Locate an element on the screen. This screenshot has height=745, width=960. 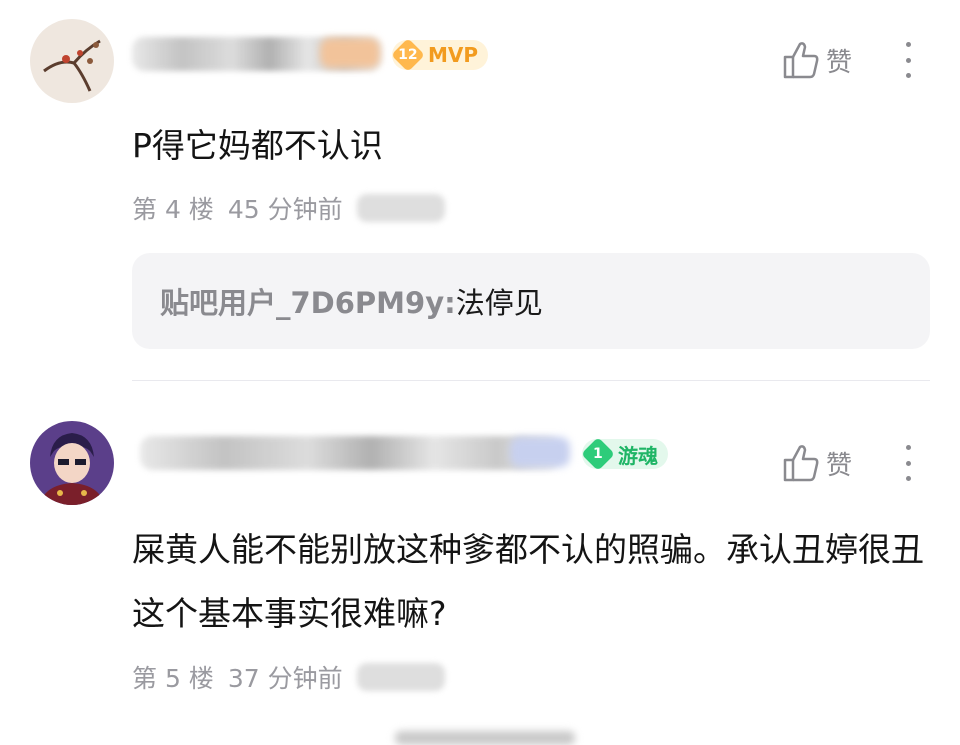
cut-off-content is located at coordinates (485, 738).